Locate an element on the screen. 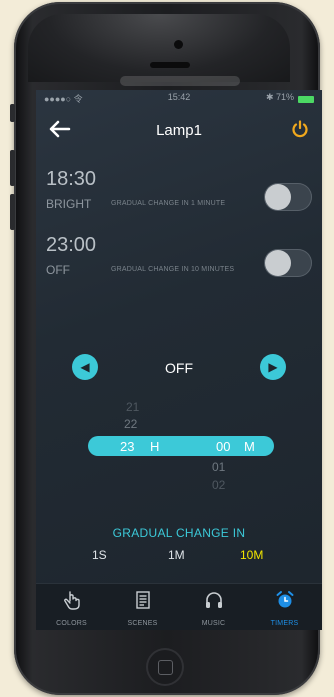 The height and width of the screenshot is (697, 334). status-bar: ●●●●○ 令 15:42 ✱ 71% is located at coordinates (179, 100).